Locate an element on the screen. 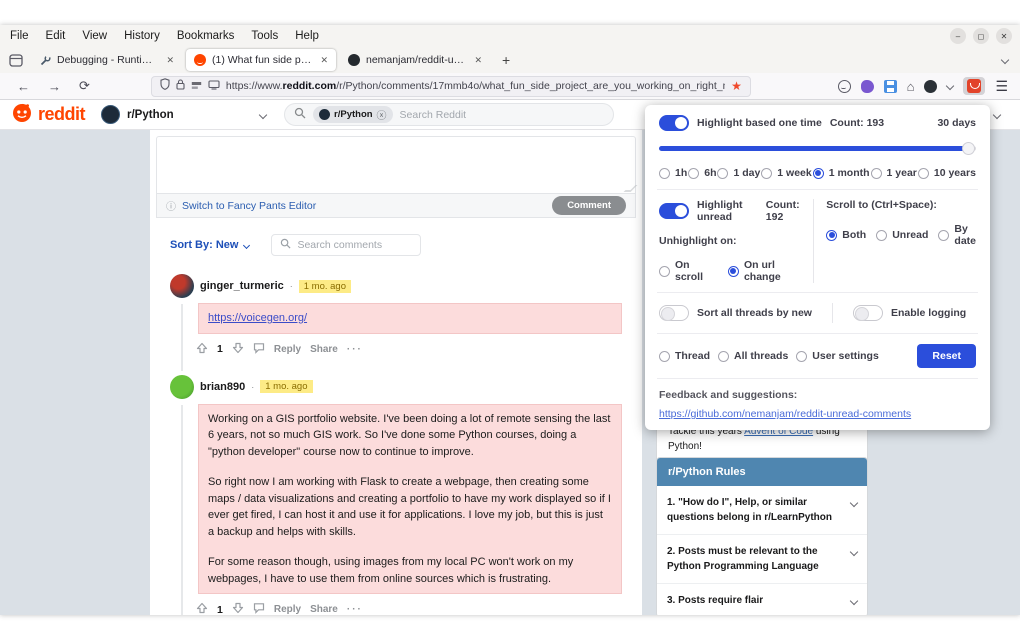 The image size is (1020, 638). extension-github-icon is located at coordinates (931, 86).